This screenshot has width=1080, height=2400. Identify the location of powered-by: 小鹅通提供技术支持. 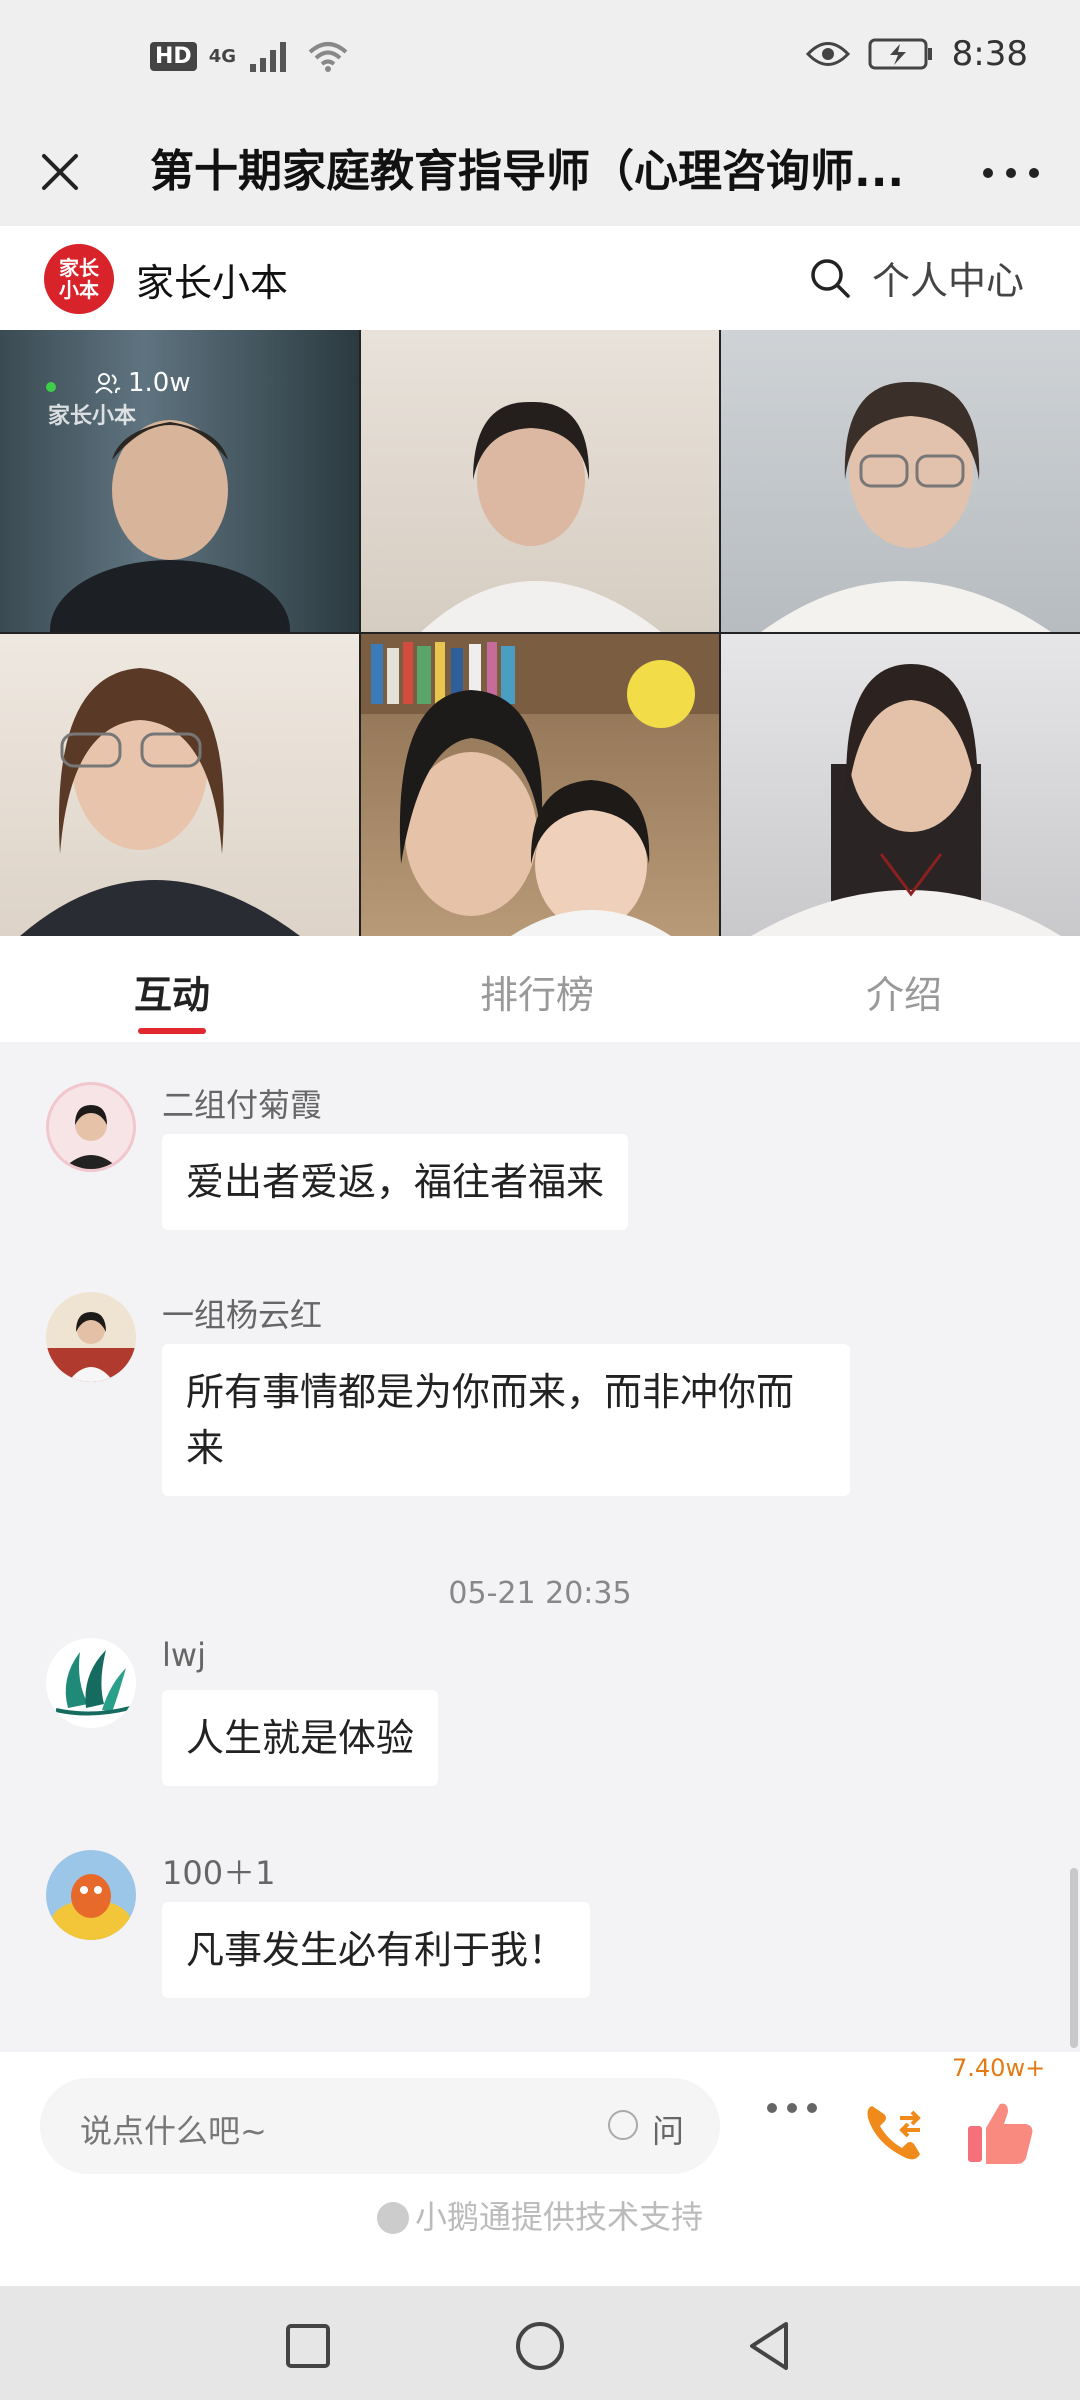
(540, 2215).